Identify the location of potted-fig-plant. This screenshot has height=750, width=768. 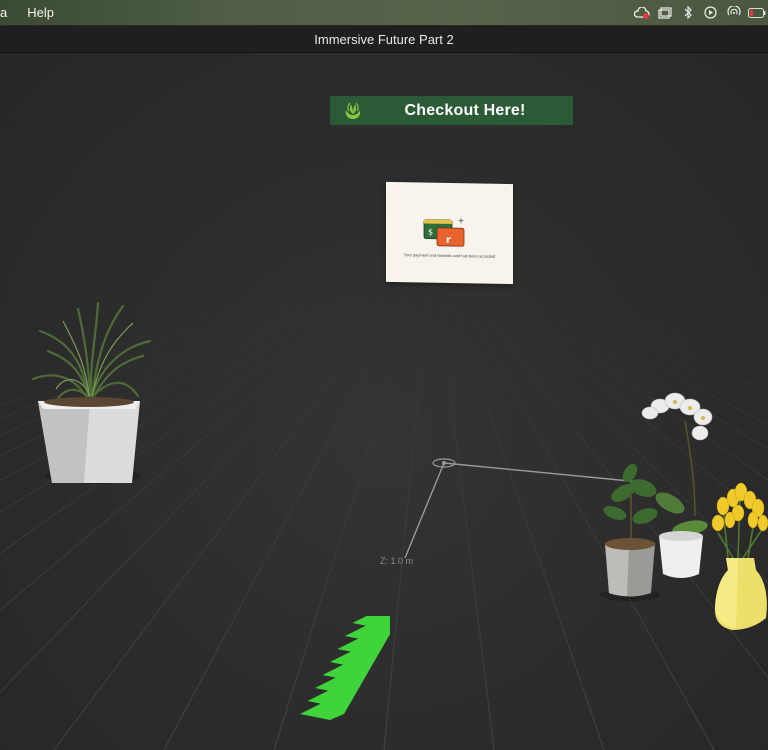
(657, 530).